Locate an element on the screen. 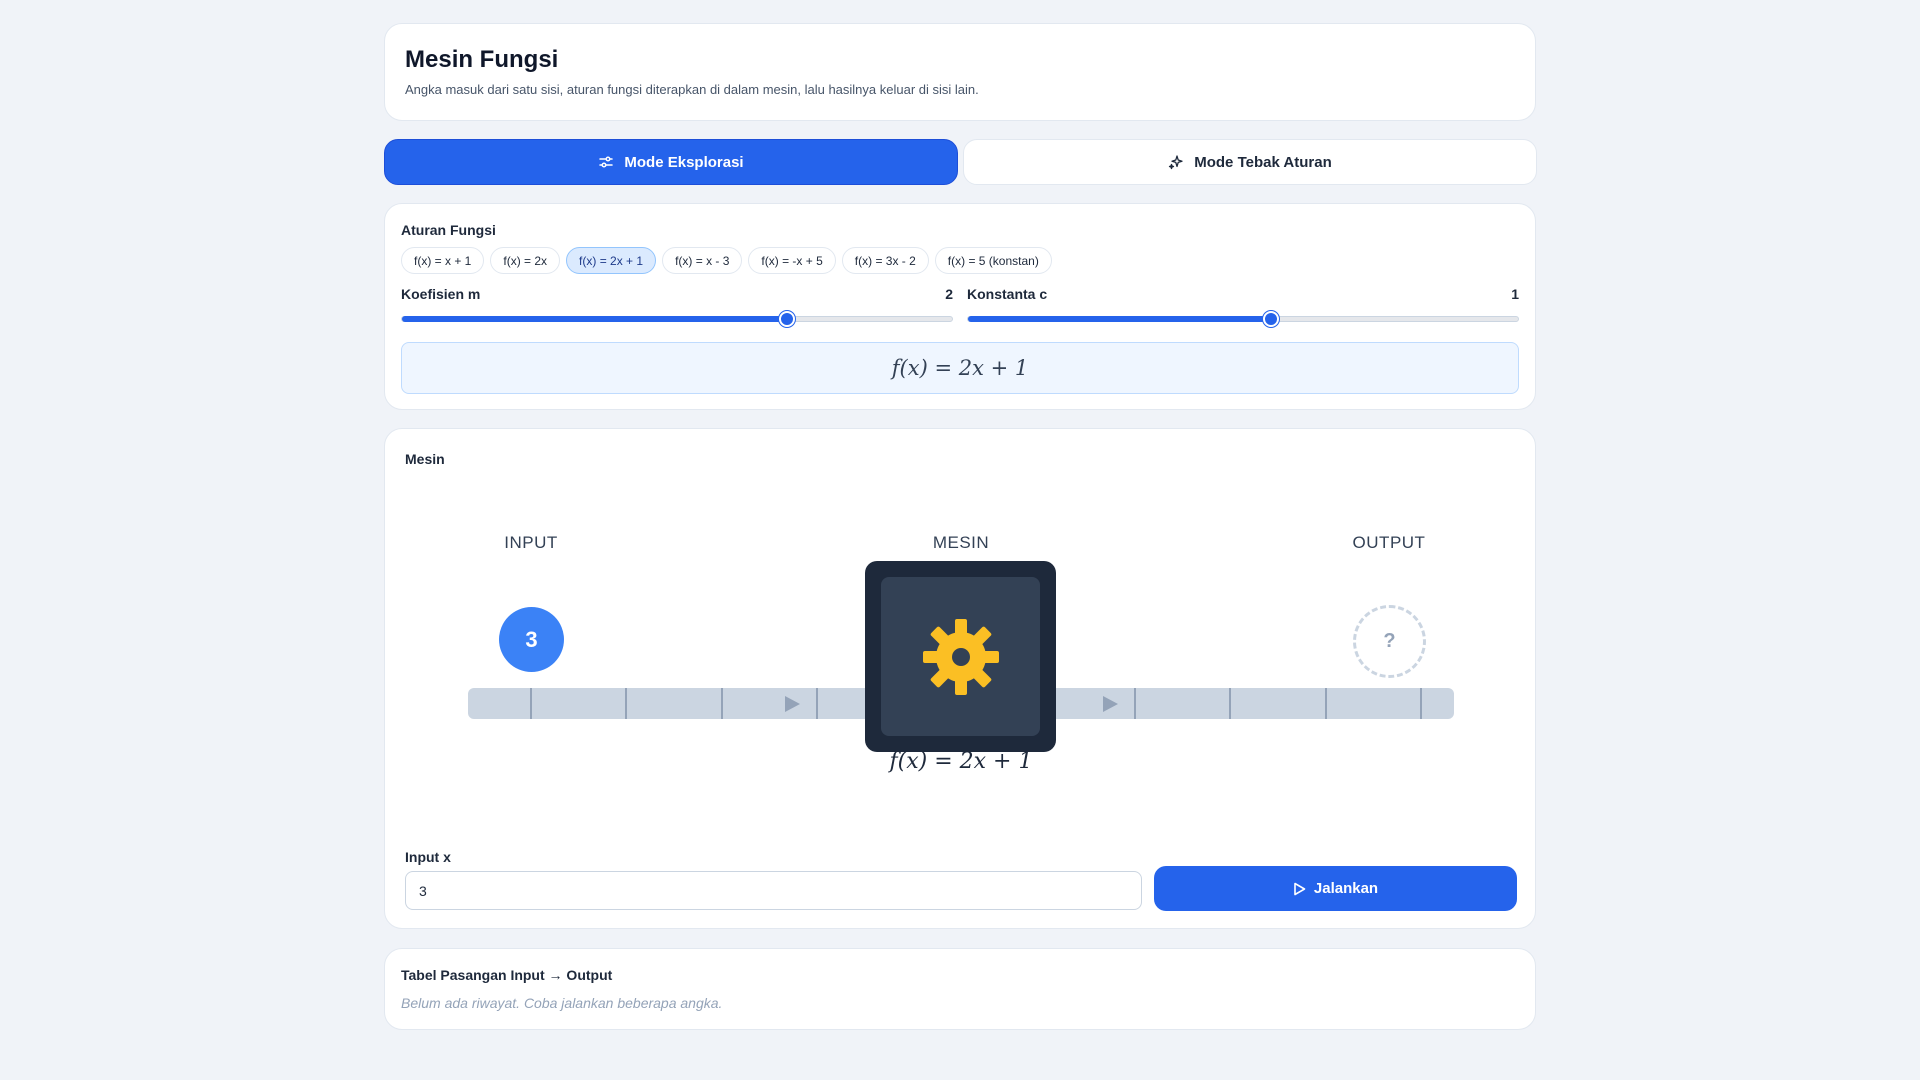 This screenshot has height=1080, width=1920. mode-guess-button: Mode Tebak Aturan is located at coordinates (1250, 162).